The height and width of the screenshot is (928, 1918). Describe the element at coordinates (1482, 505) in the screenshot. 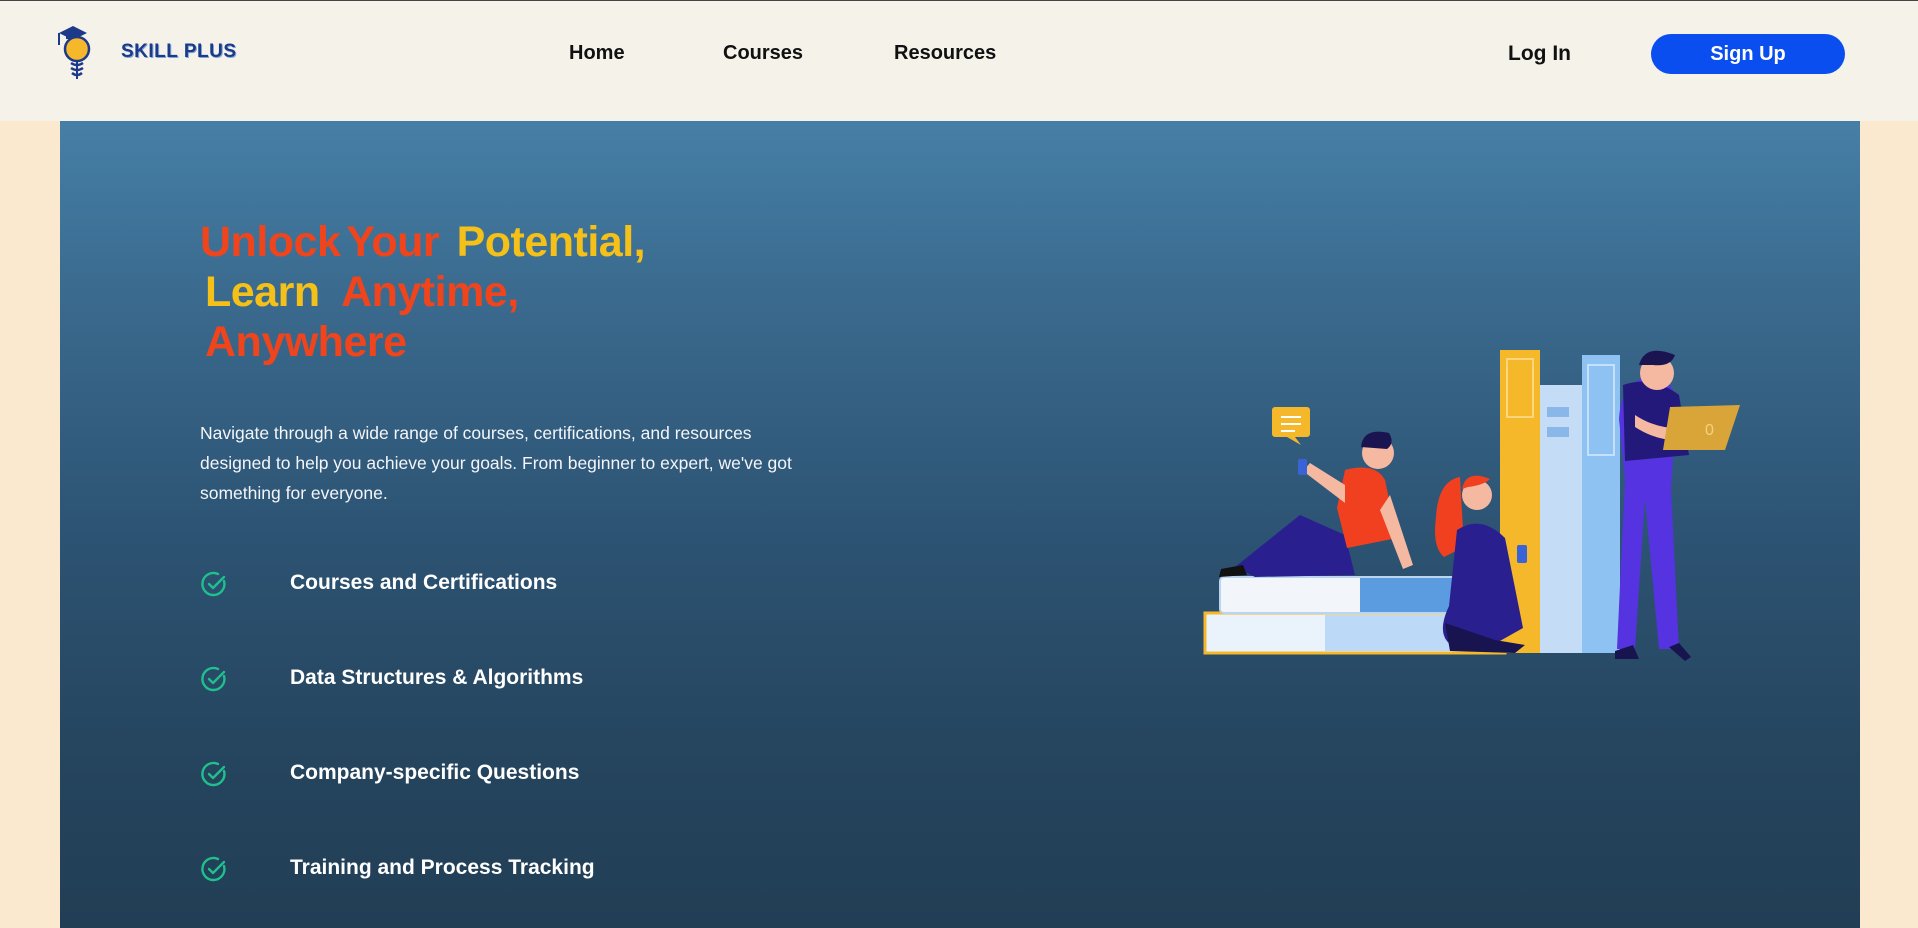

I see `students-with-books-illustration: 0` at that location.